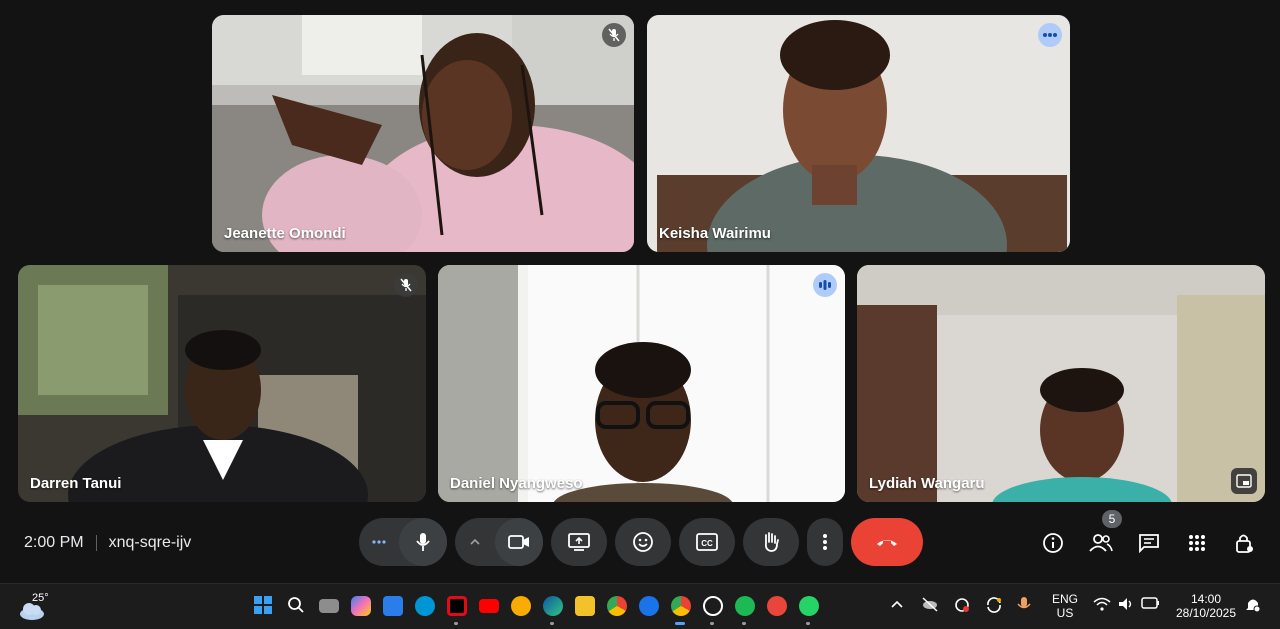 The width and height of the screenshot is (1280, 629). Describe the element at coordinates (107, 543) in the screenshot. I see `meeting-info: 2:00 PM xnq-sqre-ijv` at that location.